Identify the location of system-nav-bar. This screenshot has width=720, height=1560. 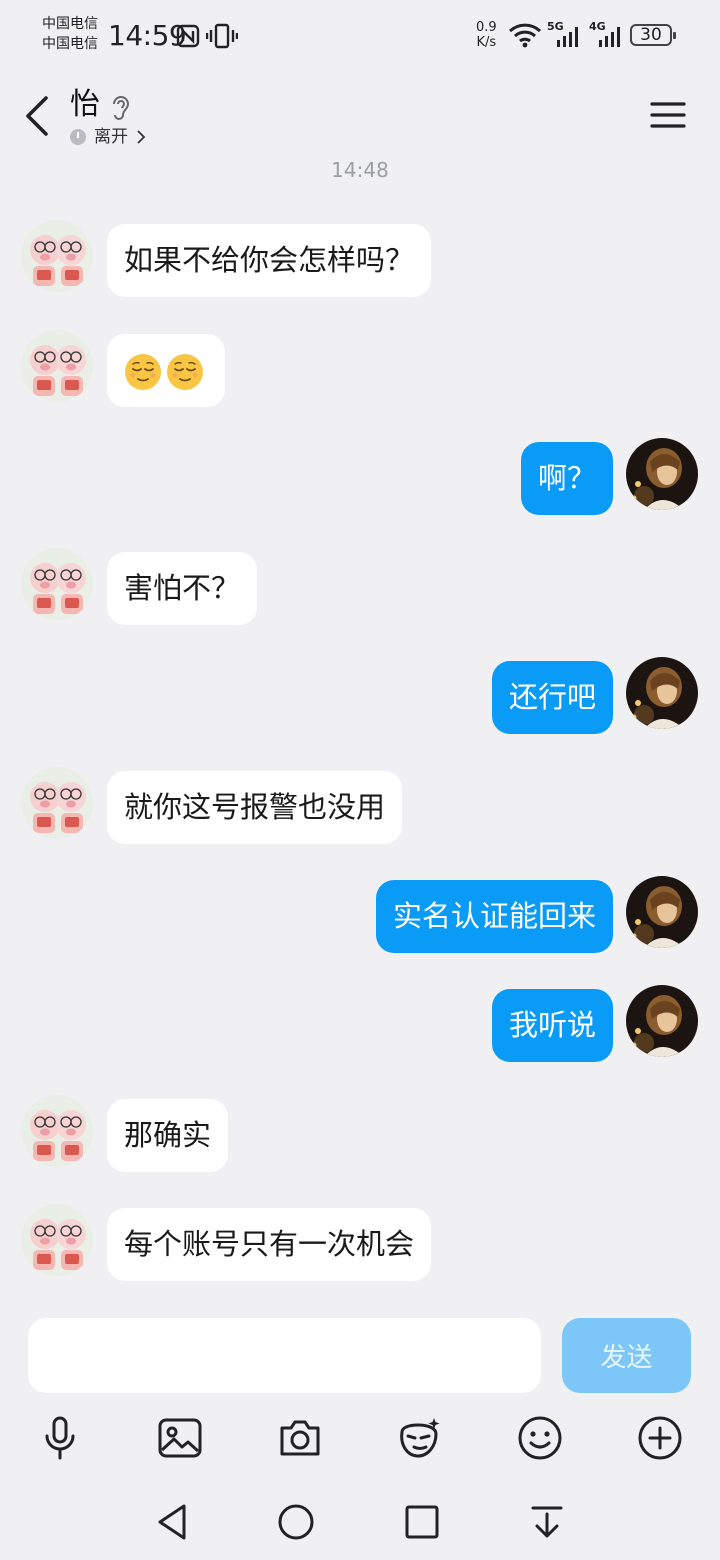
(360, 1522).